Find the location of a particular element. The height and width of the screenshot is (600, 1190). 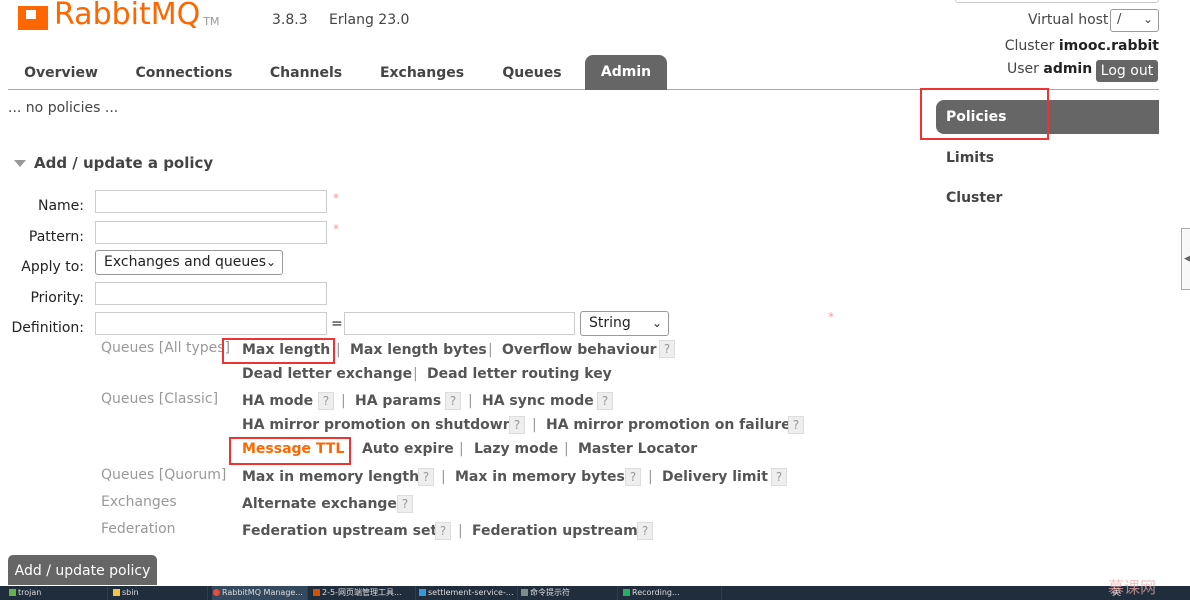

search-input is located at coordinates (1057, 1).